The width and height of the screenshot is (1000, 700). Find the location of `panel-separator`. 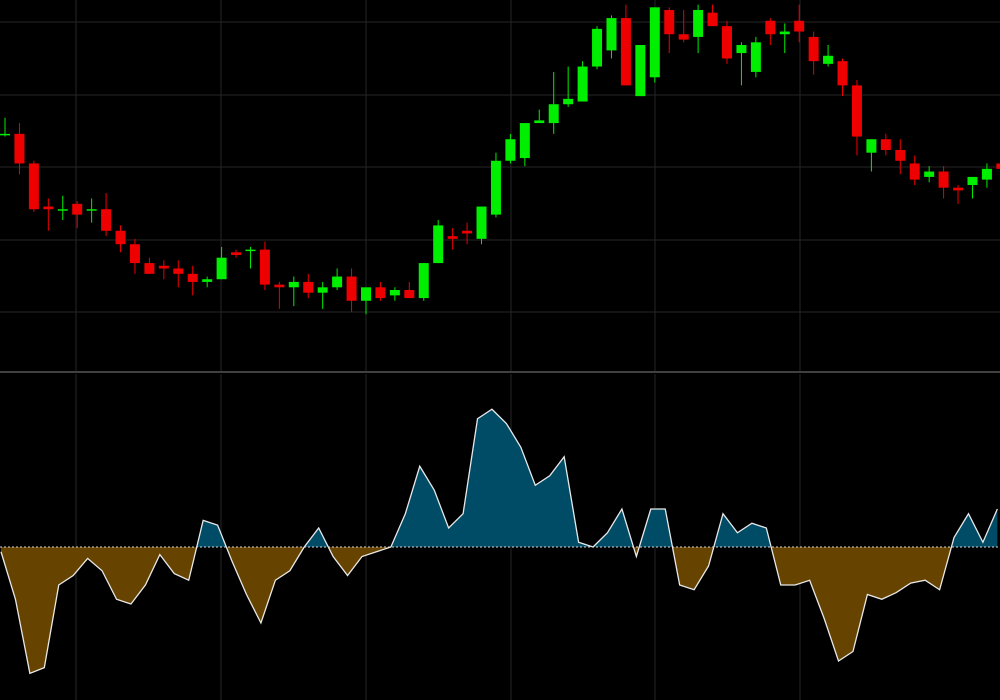

panel-separator is located at coordinates (500, 372).